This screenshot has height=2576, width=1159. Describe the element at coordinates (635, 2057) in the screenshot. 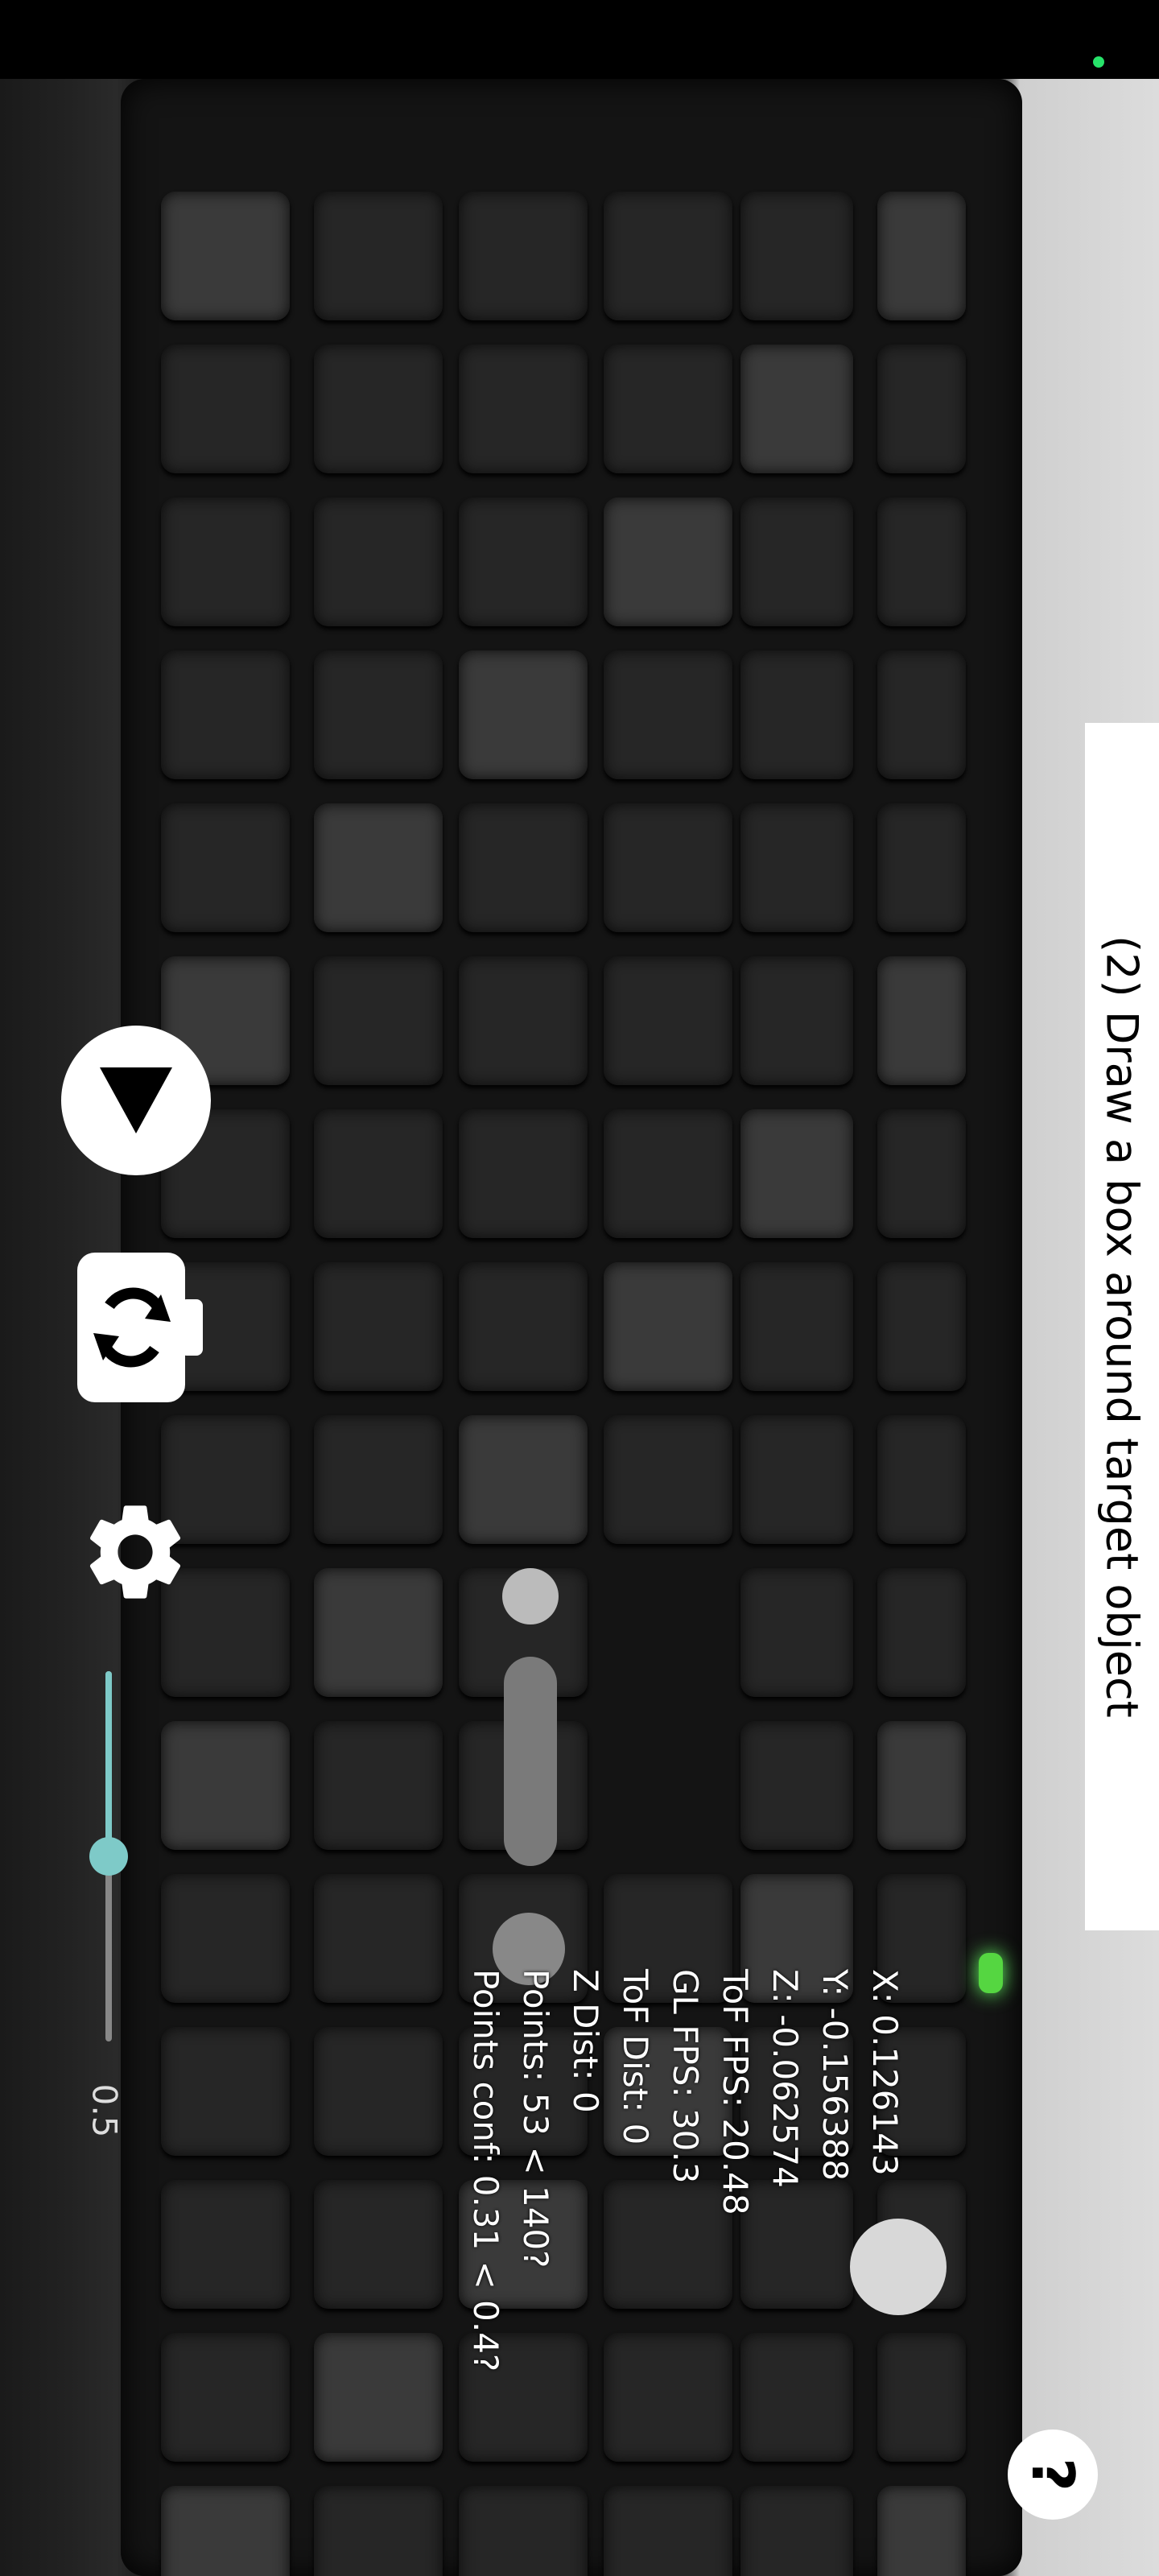

I see `stat-tof-dist: ToF Dist: 0` at that location.